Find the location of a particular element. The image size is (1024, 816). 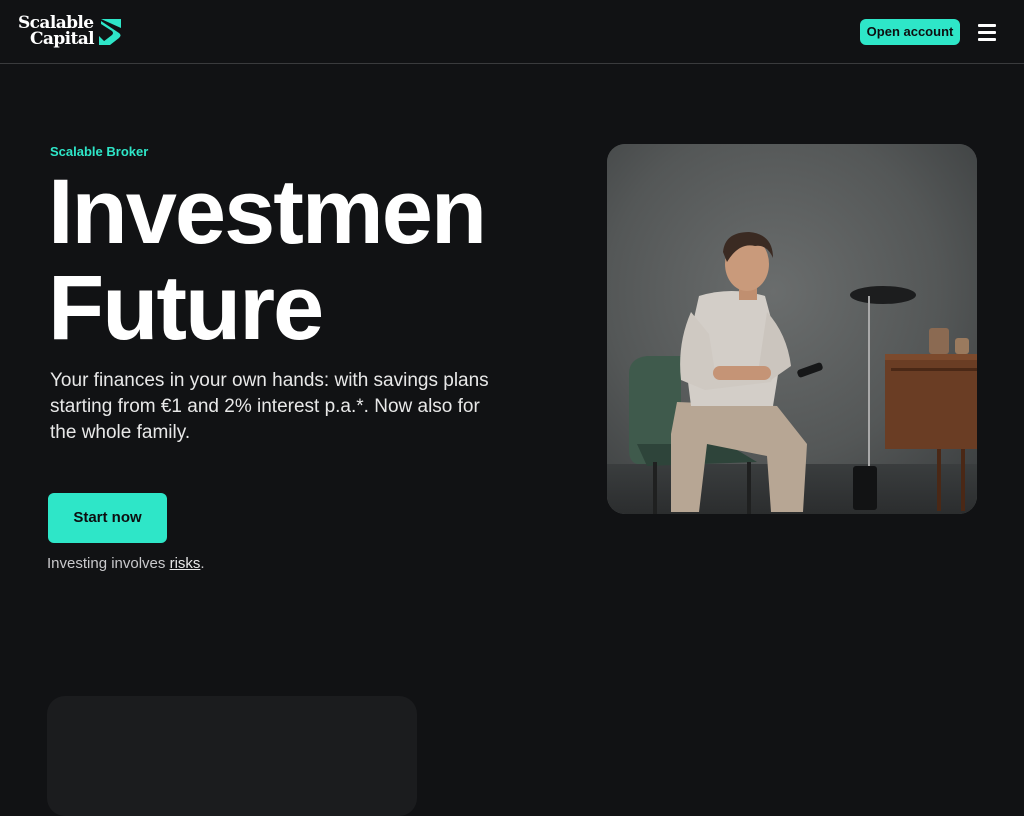

risk-disclaimer: Investing involves risks. is located at coordinates (126, 563).